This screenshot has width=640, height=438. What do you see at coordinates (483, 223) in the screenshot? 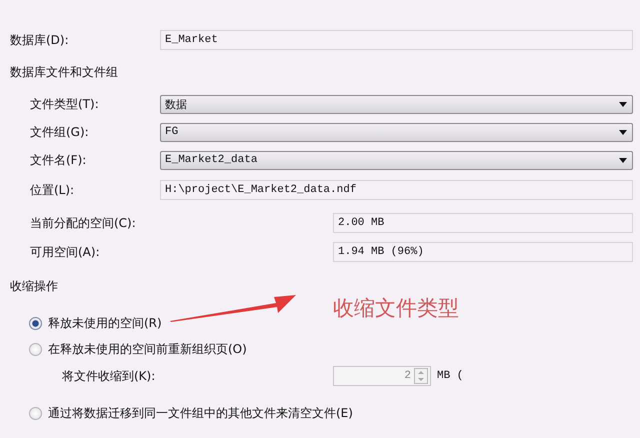
I see `space-field: 2.00 MB` at bounding box center [483, 223].